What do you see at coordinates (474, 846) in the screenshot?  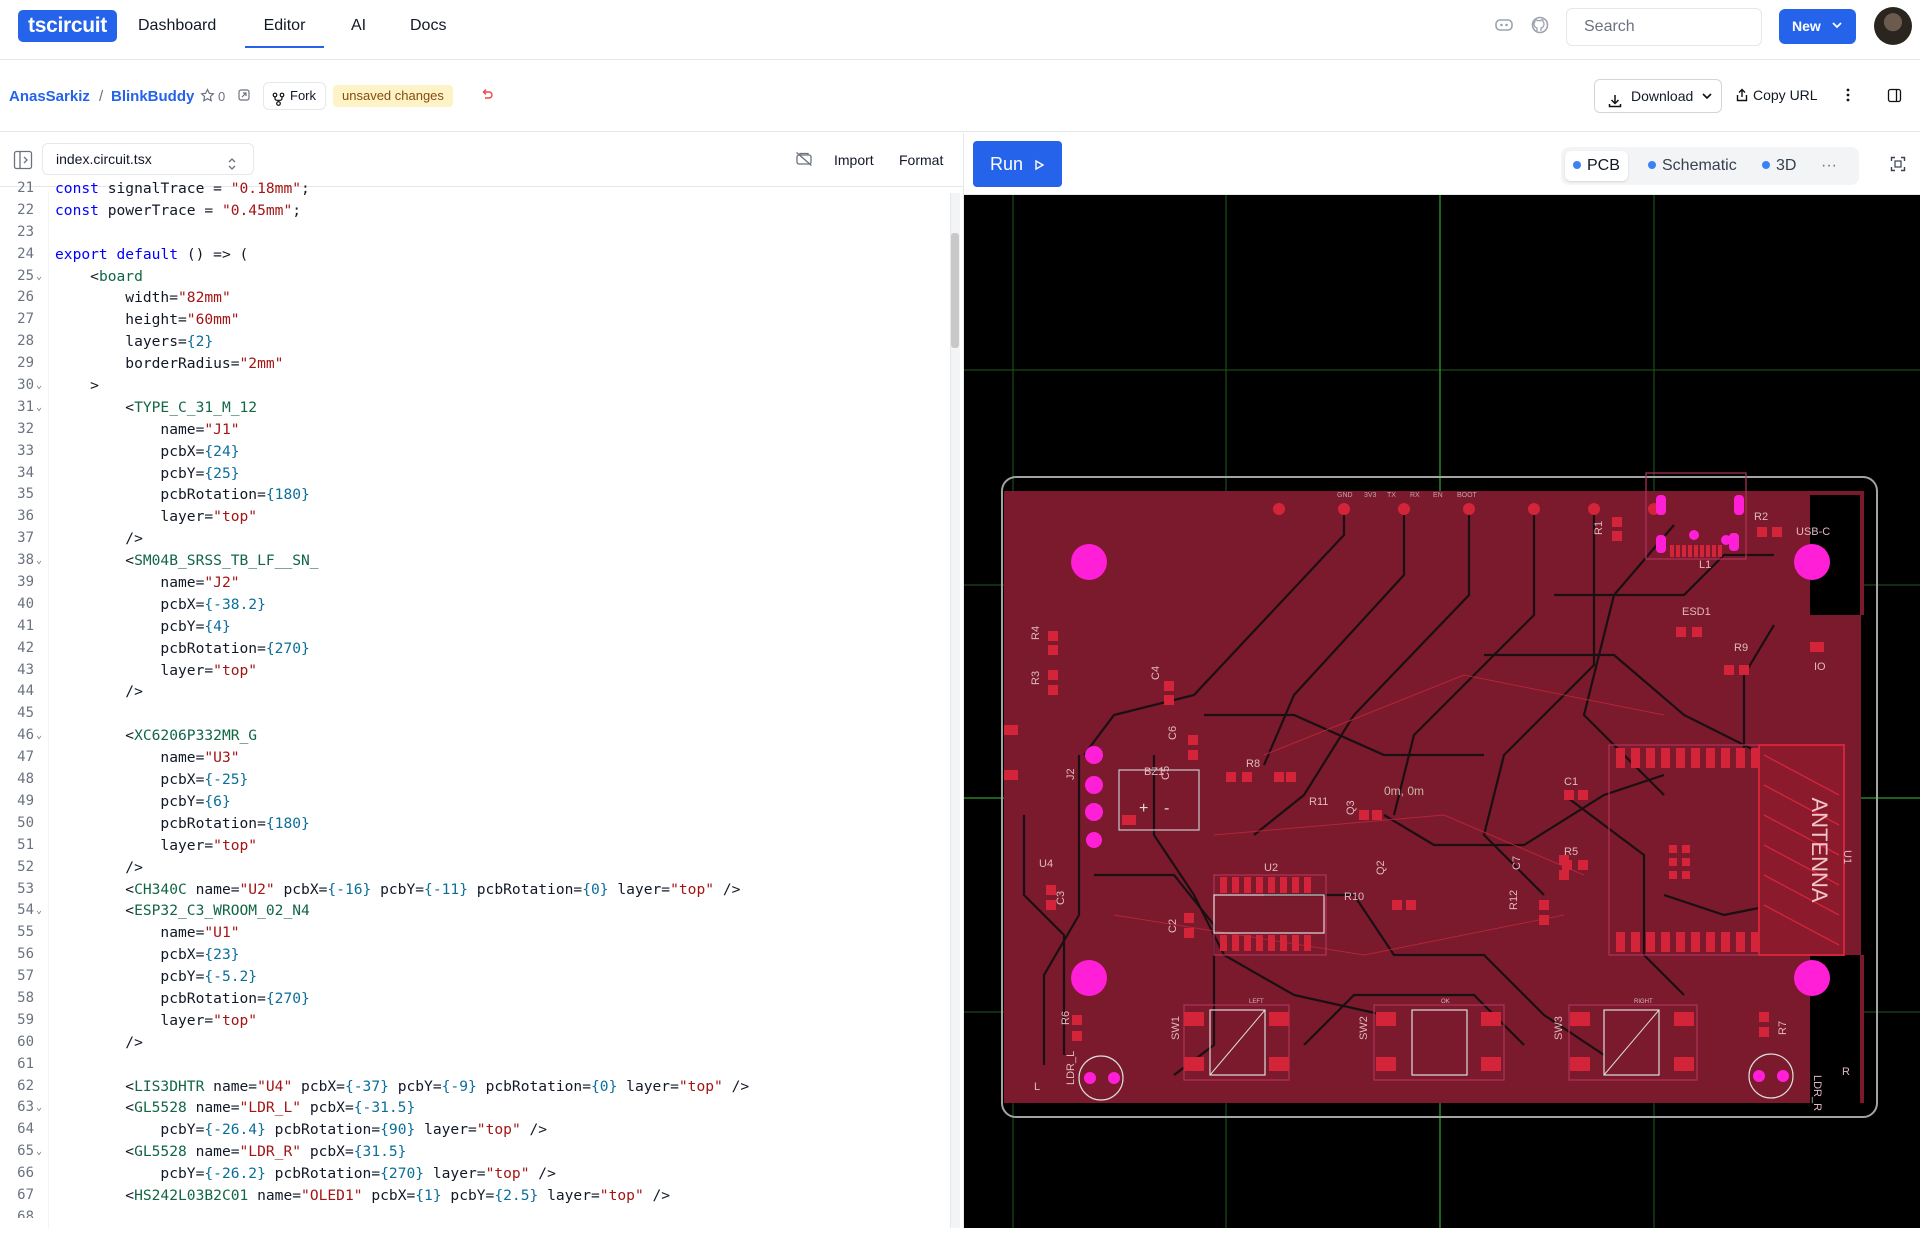 I see `code-line: 51 layer="top"` at bounding box center [474, 846].